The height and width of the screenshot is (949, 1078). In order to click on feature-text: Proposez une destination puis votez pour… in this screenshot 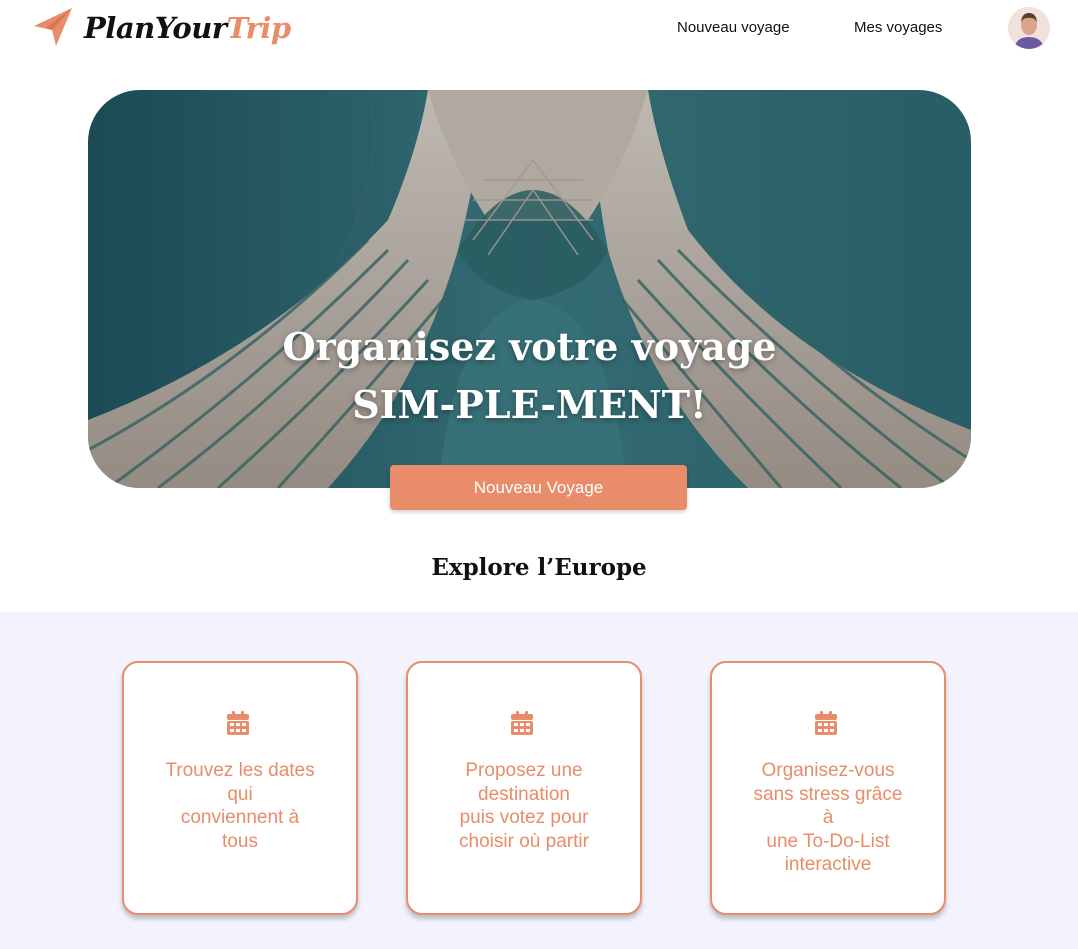, I will do `click(524, 806)`.